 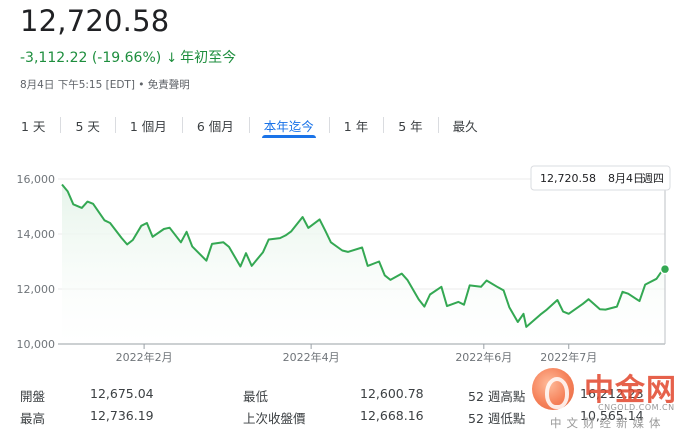 I want to click on tooltip-weekday: 週四, so click(x=653, y=178).